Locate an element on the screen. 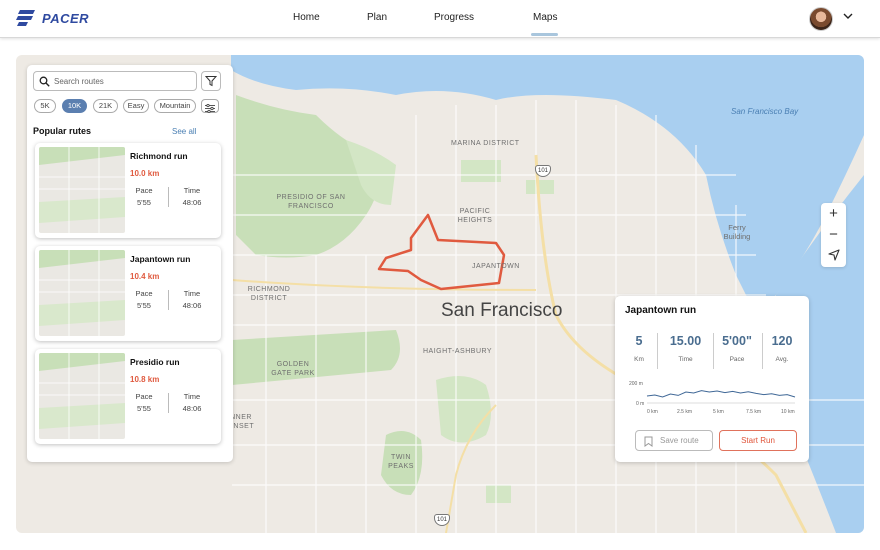 The width and height of the screenshot is (880, 550). save-route-label: Save route is located at coordinates (679, 440).